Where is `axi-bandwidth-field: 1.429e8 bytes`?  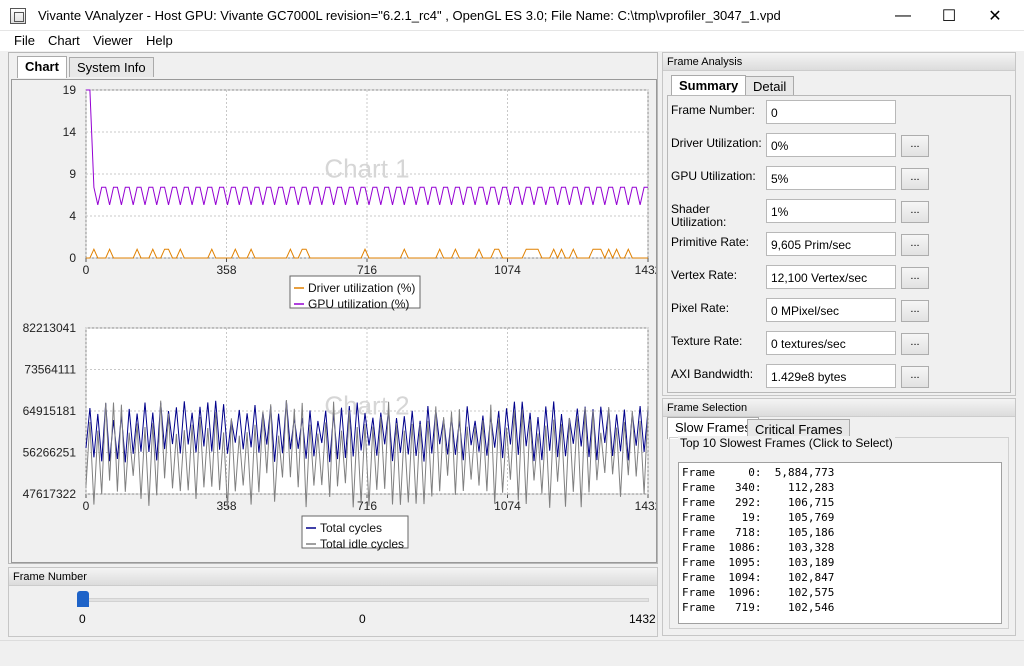
axi-bandwidth-field: 1.429e8 bytes is located at coordinates (831, 376).